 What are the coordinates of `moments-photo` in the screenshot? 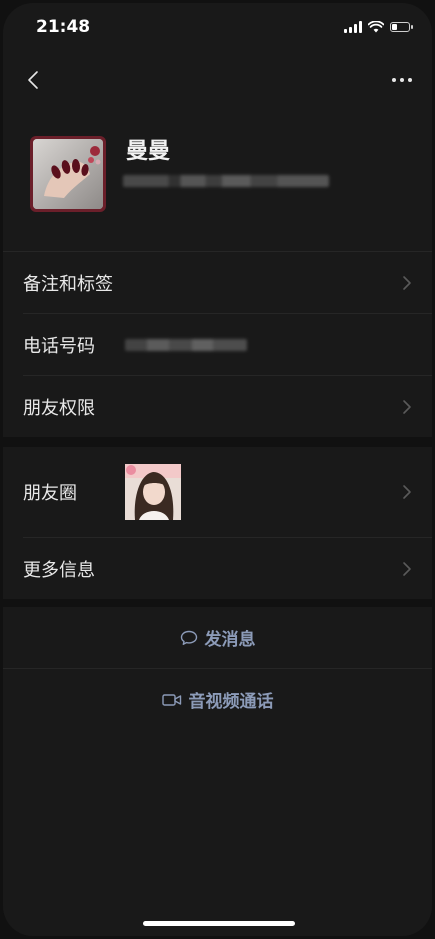 It's located at (153, 492).